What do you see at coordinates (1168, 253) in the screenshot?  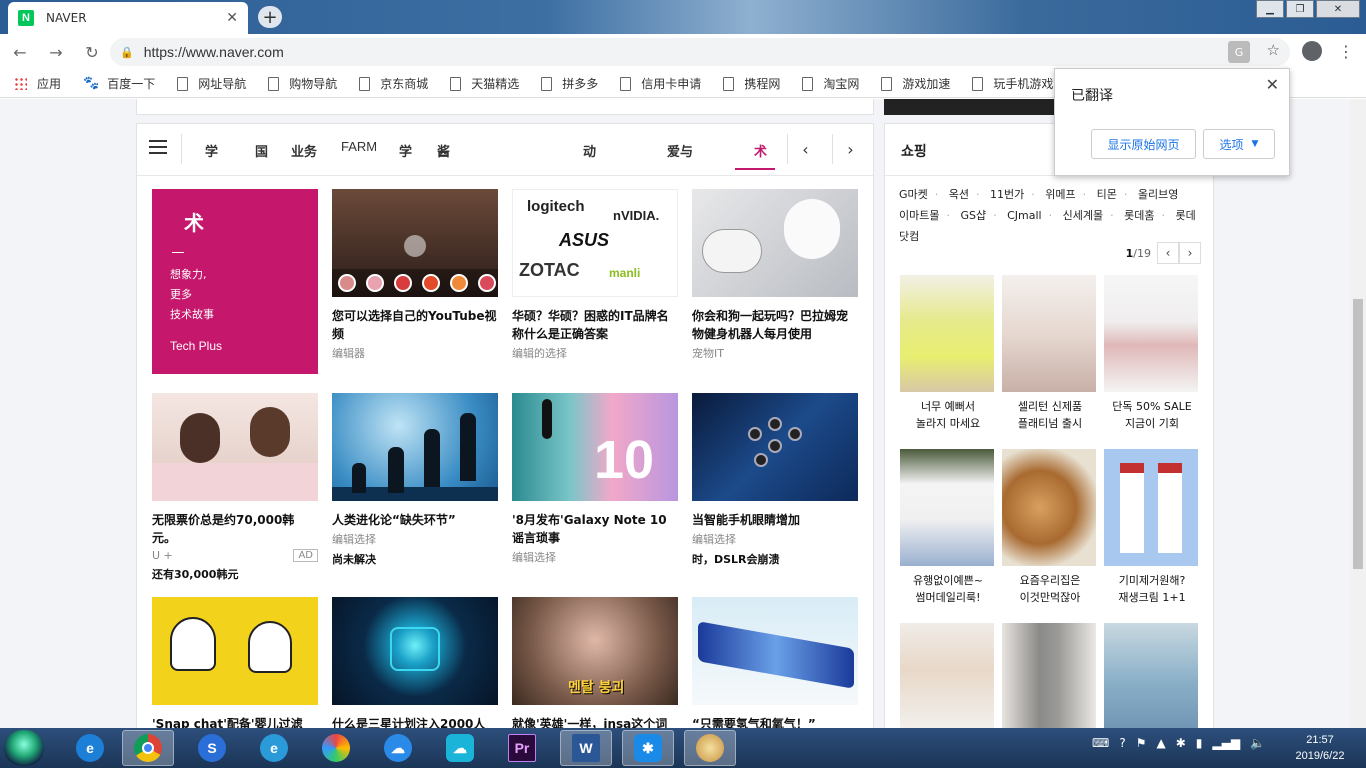 I see `pager-prev-icon: ‹` at bounding box center [1168, 253].